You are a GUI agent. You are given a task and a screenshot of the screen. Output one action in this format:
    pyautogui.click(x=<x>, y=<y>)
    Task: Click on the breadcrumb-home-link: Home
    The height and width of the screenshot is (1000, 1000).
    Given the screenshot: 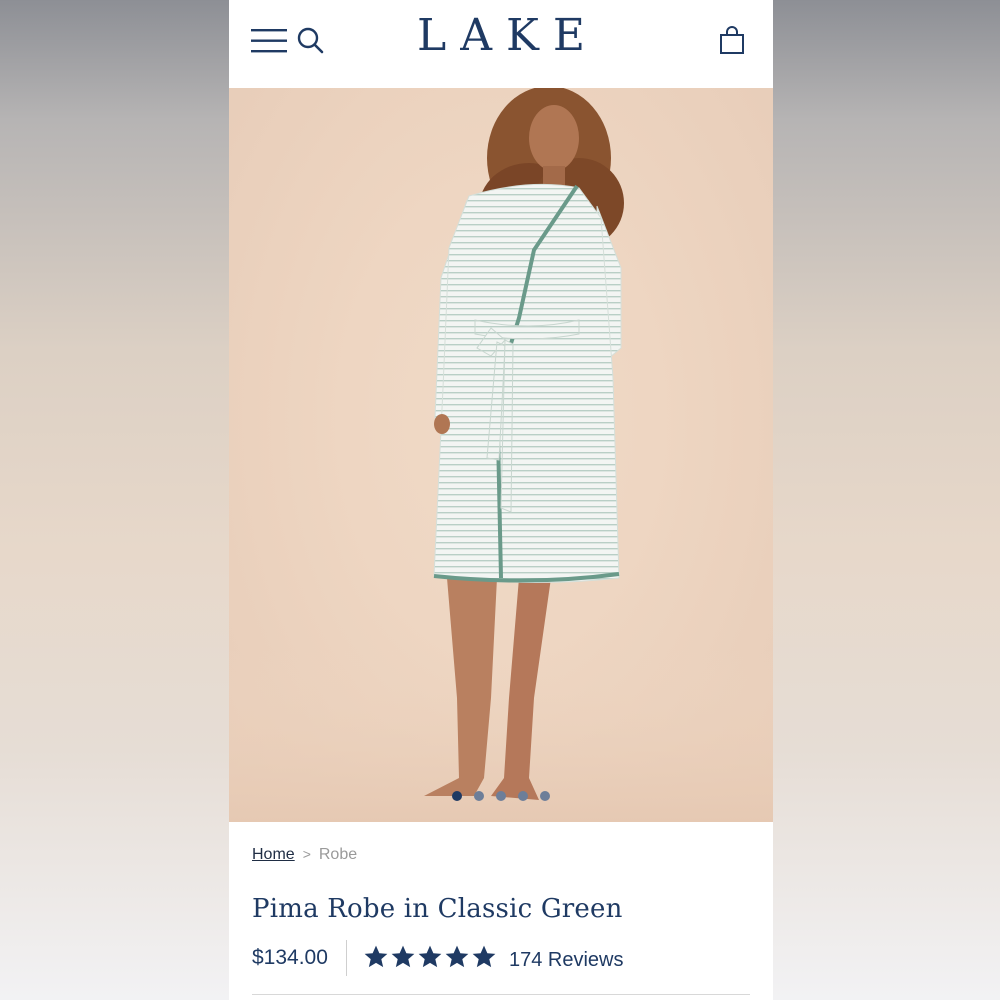 What is the action you would take?
    pyautogui.click(x=273, y=854)
    